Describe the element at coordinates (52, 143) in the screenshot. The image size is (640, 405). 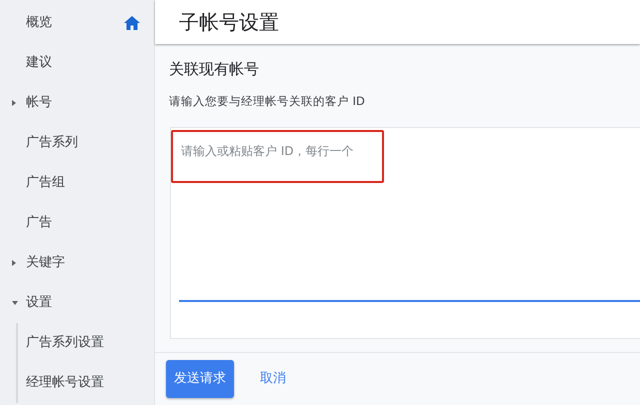
I see `sidebar-item: 广告系列` at that location.